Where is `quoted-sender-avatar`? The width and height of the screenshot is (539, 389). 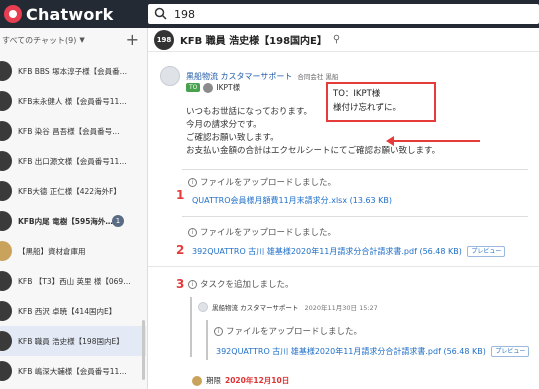 quoted-sender-avatar is located at coordinates (203, 307).